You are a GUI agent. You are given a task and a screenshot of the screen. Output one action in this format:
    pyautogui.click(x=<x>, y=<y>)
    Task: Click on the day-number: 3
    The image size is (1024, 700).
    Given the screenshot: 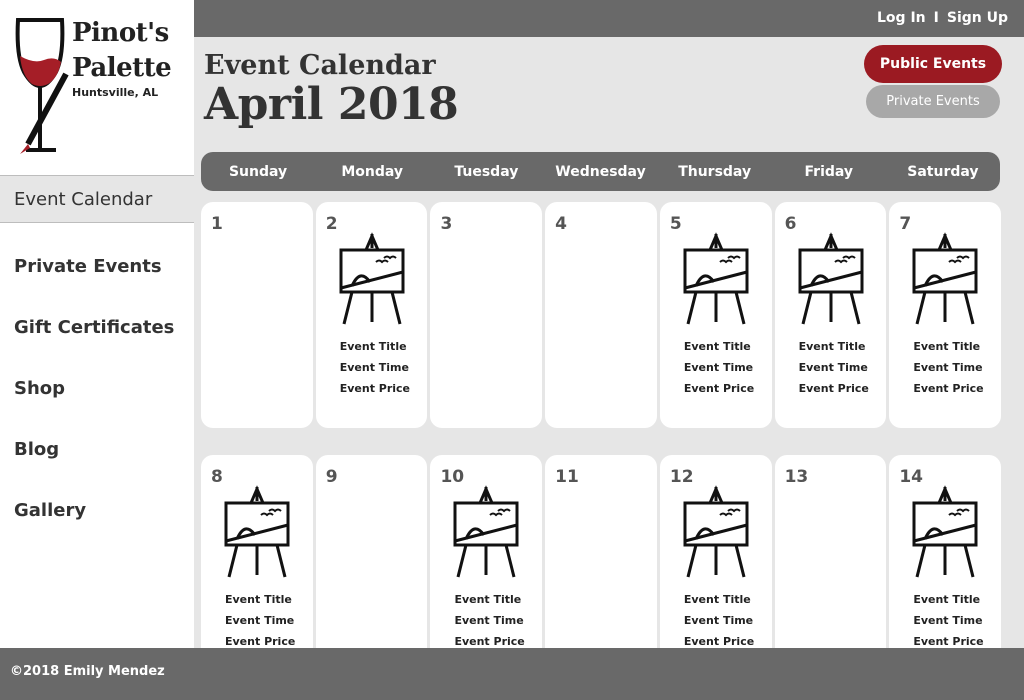 What is the action you would take?
    pyautogui.click(x=446, y=224)
    